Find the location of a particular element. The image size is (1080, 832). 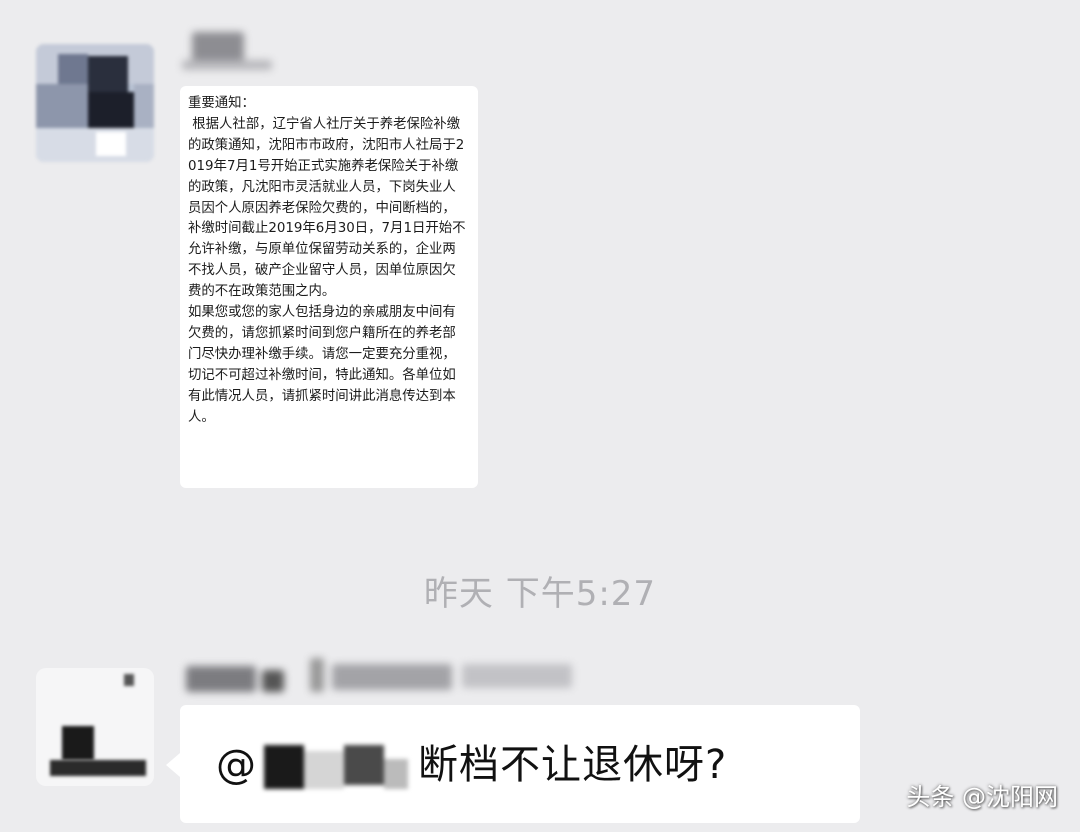

source-watermark: 头条 @沈阳网 is located at coordinates (982, 797).